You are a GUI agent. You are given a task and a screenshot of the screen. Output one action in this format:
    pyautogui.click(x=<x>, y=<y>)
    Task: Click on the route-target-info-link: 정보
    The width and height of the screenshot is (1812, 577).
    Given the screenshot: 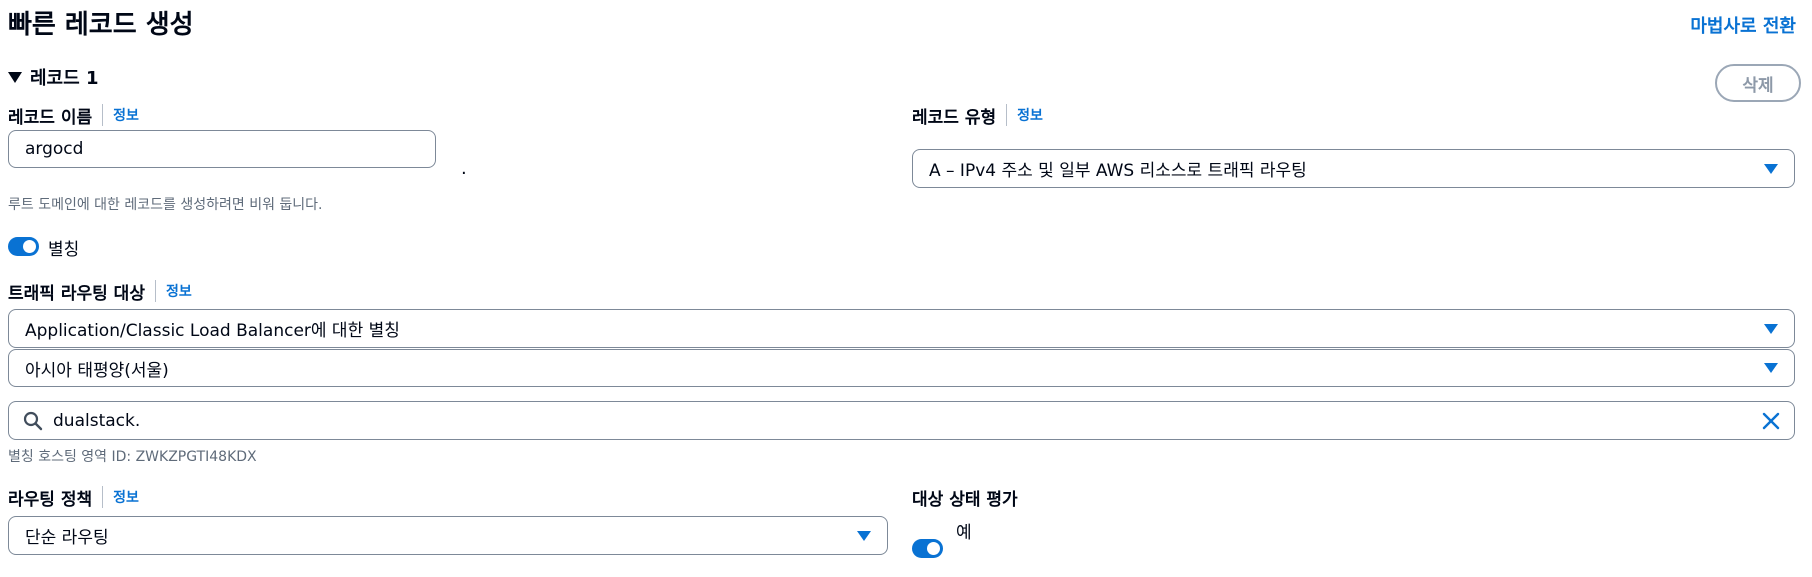 What is the action you would take?
    pyautogui.click(x=179, y=291)
    